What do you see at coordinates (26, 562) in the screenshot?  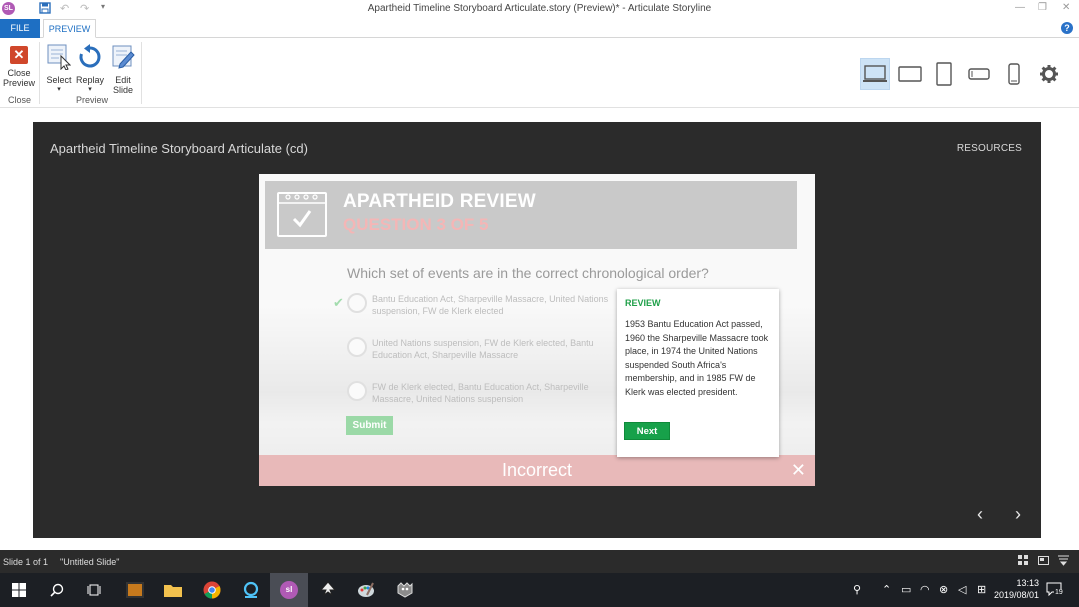 I see `slide-counter: Slide 1 of 1` at bounding box center [26, 562].